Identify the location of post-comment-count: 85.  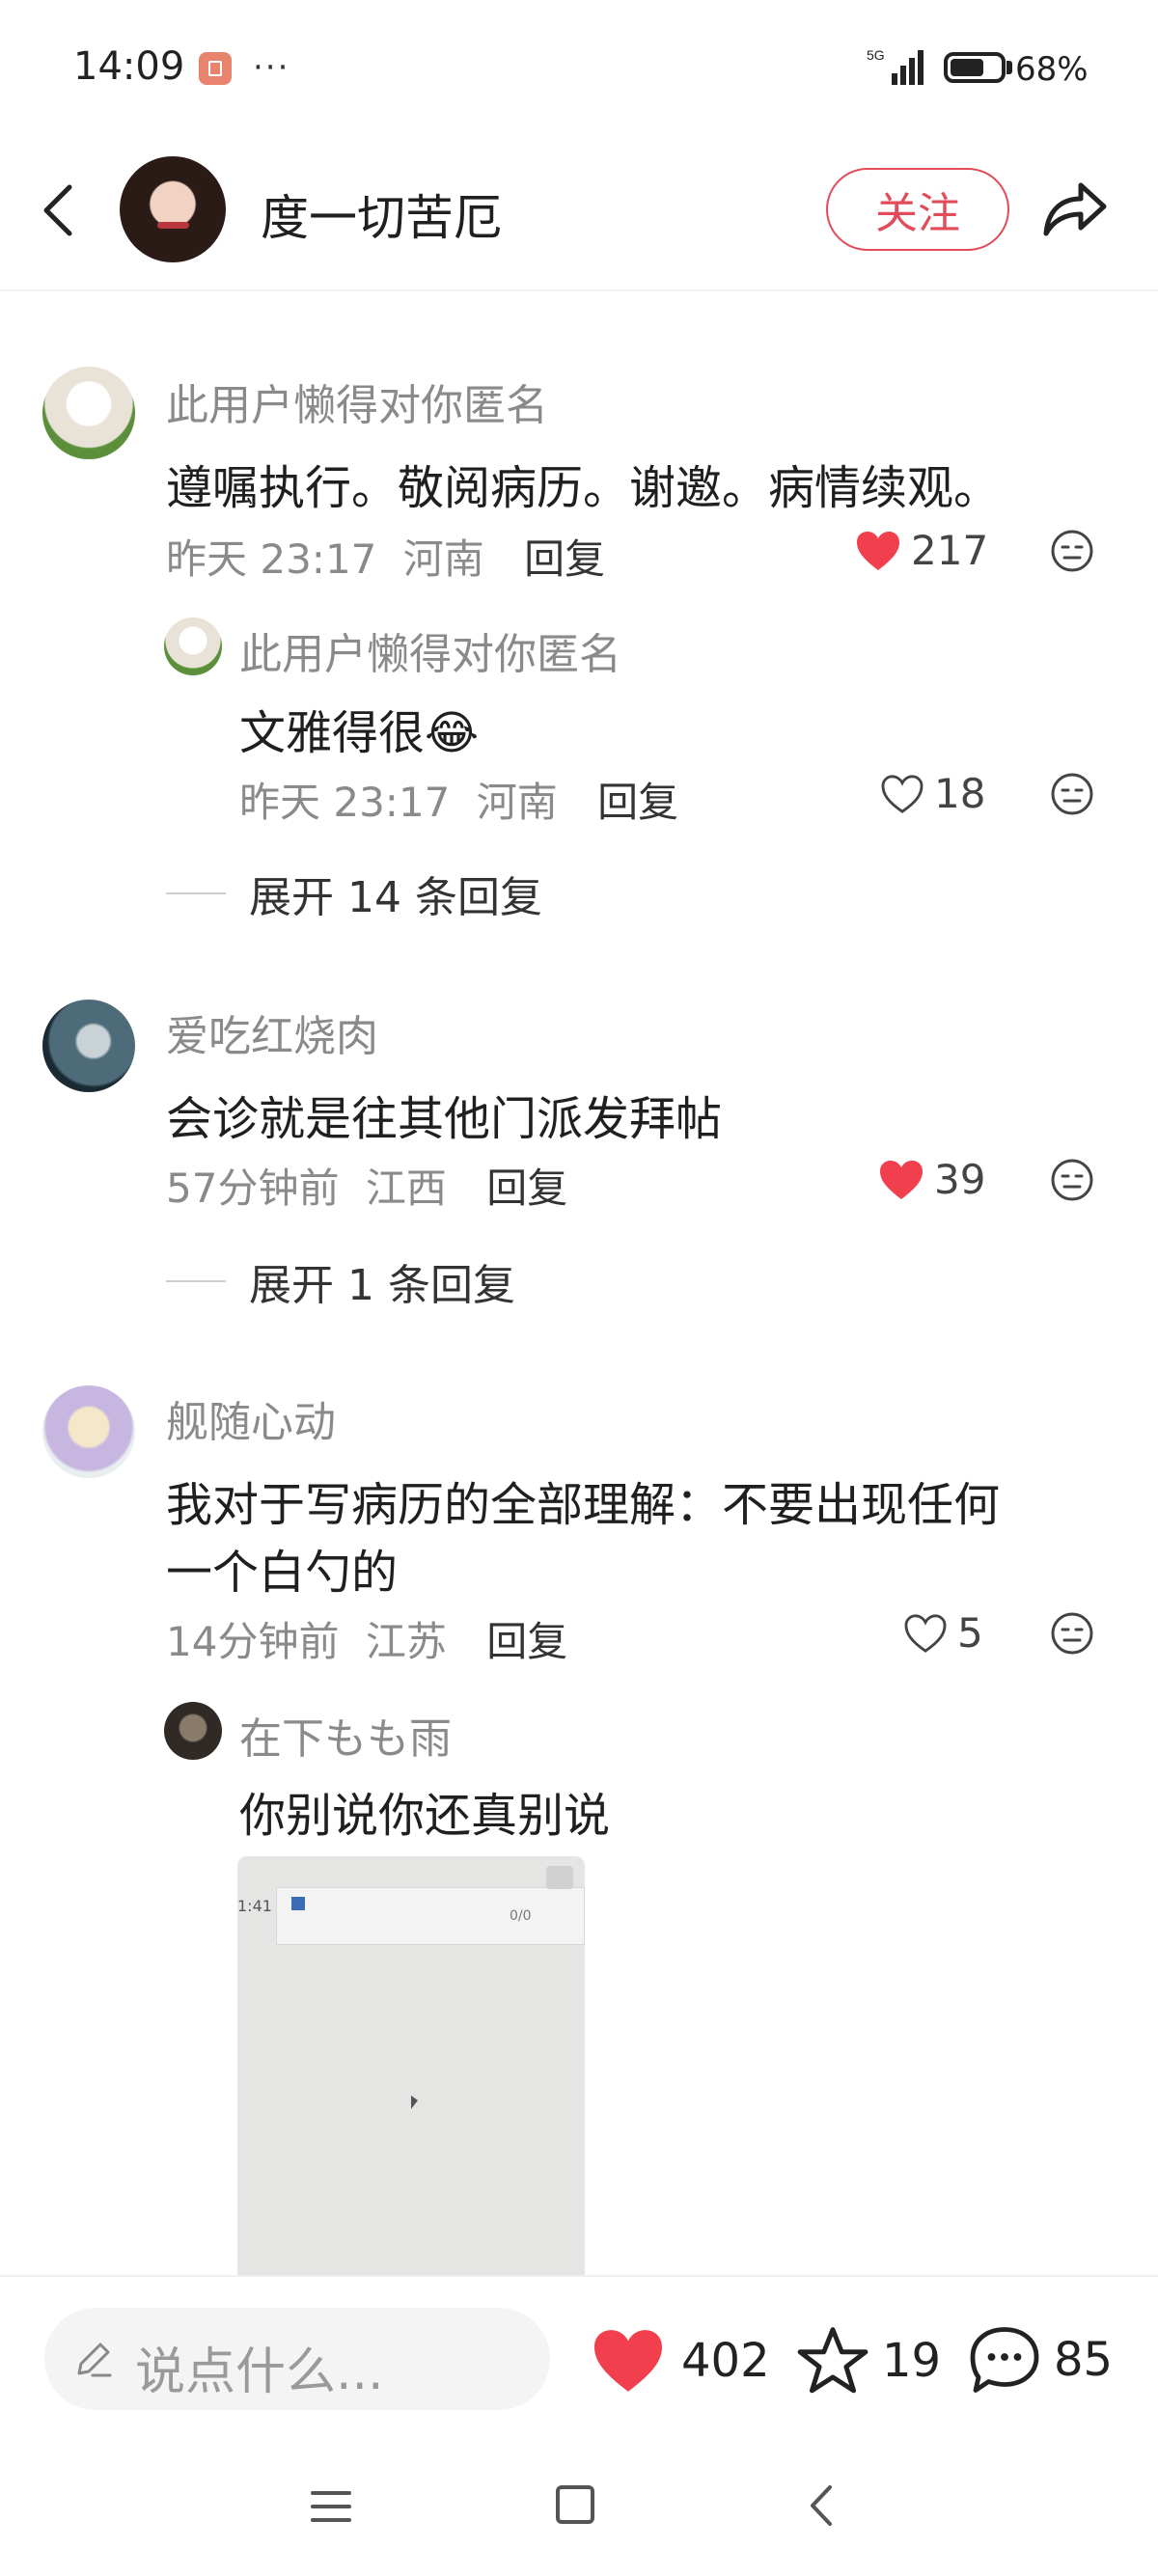
(1084, 2360).